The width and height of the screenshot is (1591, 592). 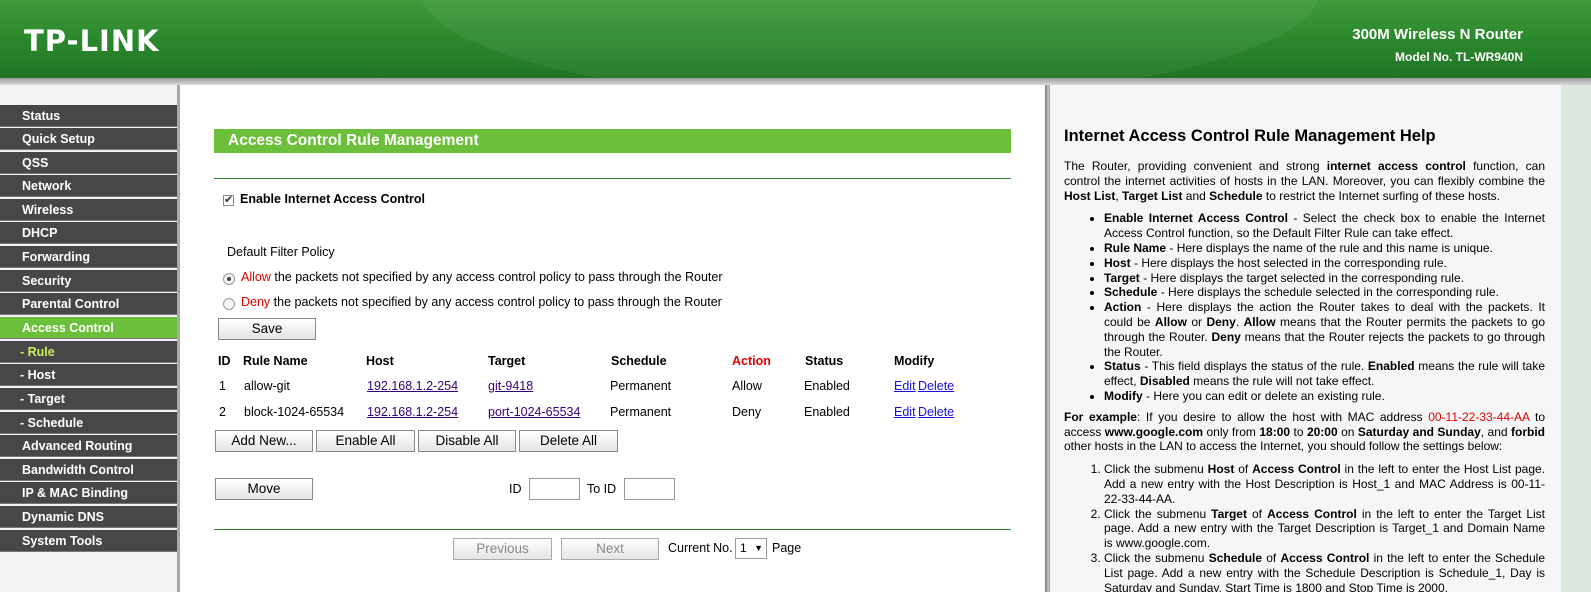 I want to click on help-text: , and, so click(x=1496, y=431).